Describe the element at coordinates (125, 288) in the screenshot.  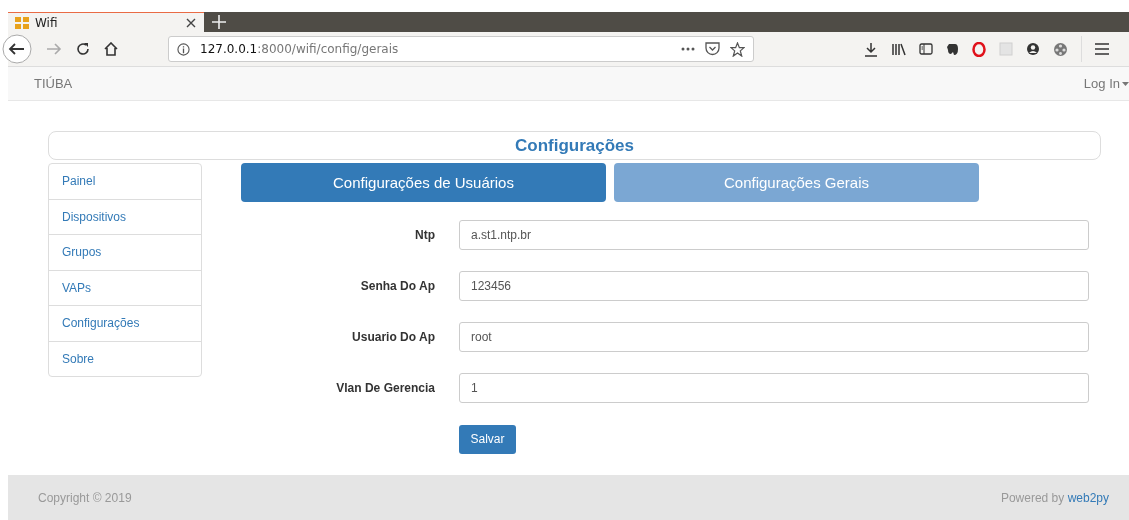
I see `sidebar-item: VAPs` at that location.